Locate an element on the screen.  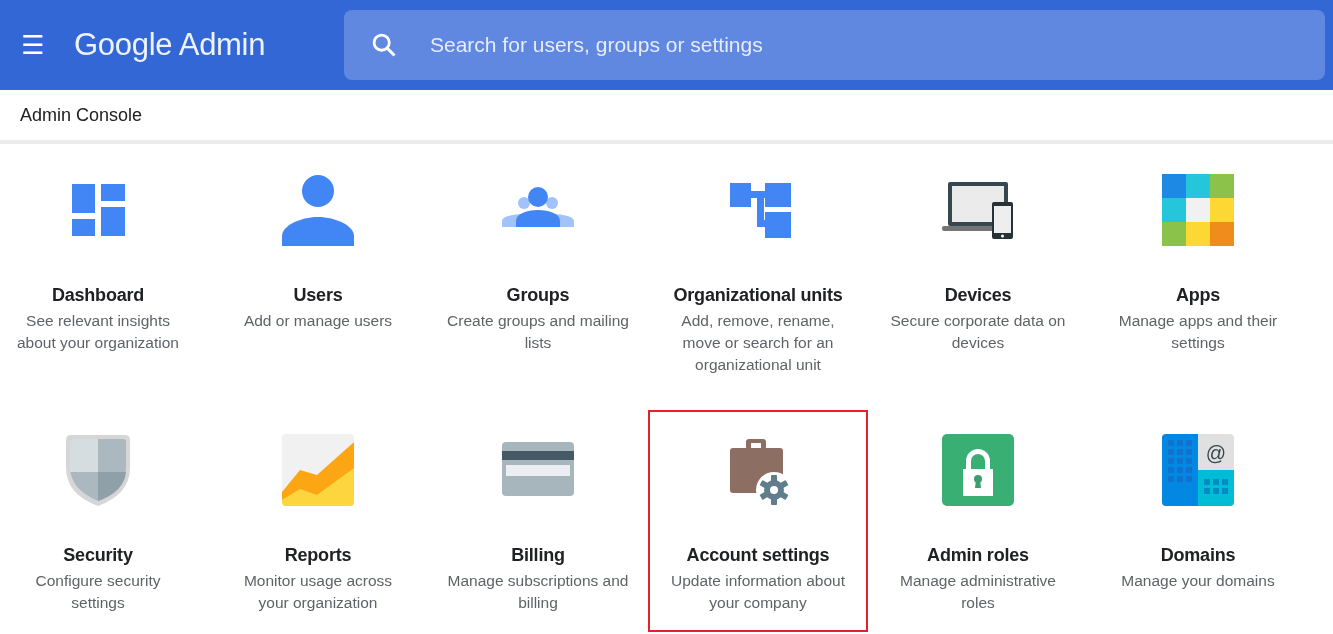
logo: Google Admin is located at coordinates (170, 45).